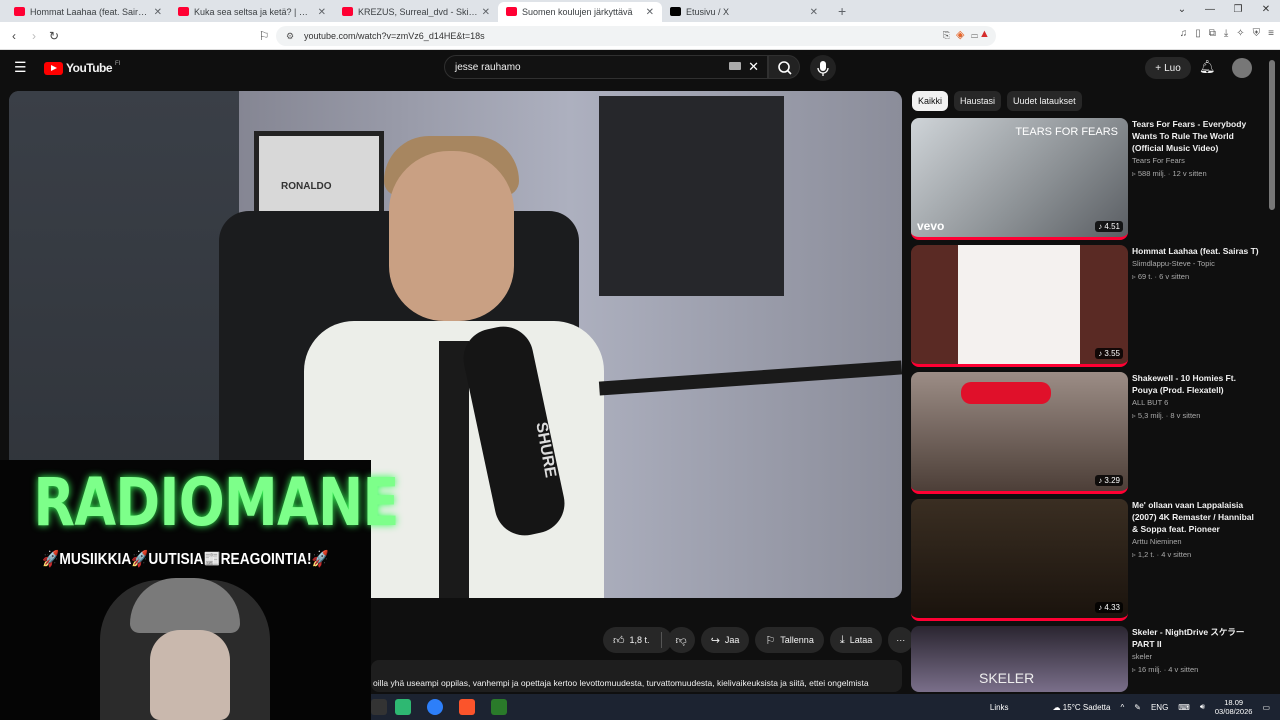 This screenshot has height=720, width=1280. Describe the element at coordinates (1019, 433) in the screenshot. I see `video-thumbnail: ♪ 3.29` at that location.